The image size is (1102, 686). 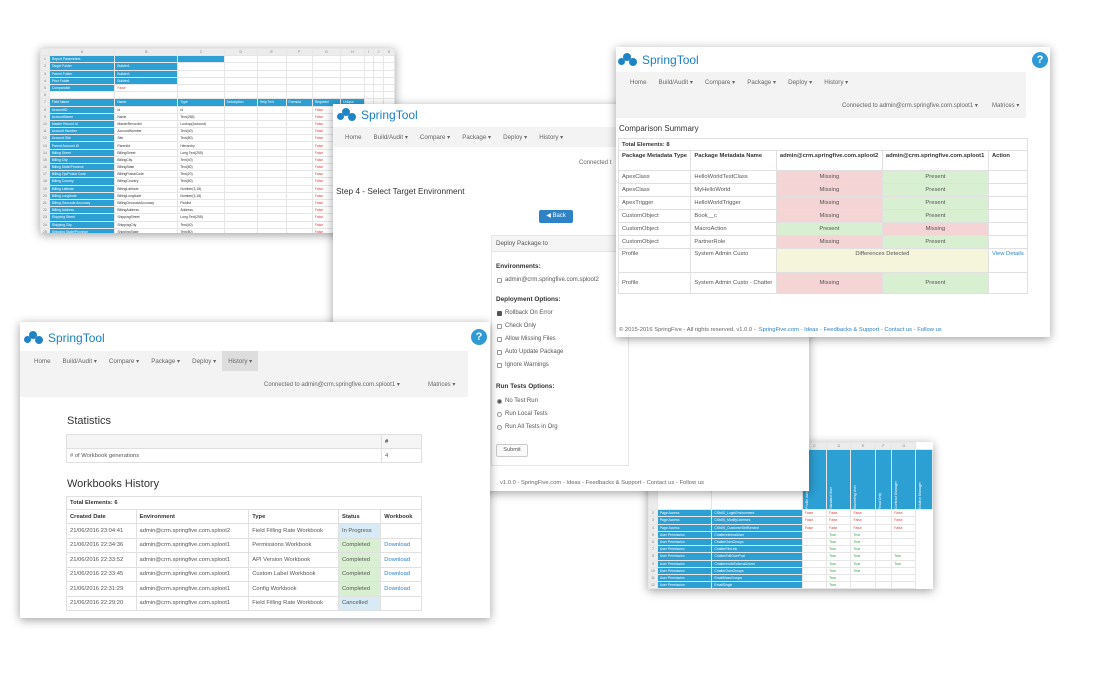 What do you see at coordinates (82, 181) in the screenshot?
I see `sheet-cell: Billing Country` at bounding box center [82, 181].